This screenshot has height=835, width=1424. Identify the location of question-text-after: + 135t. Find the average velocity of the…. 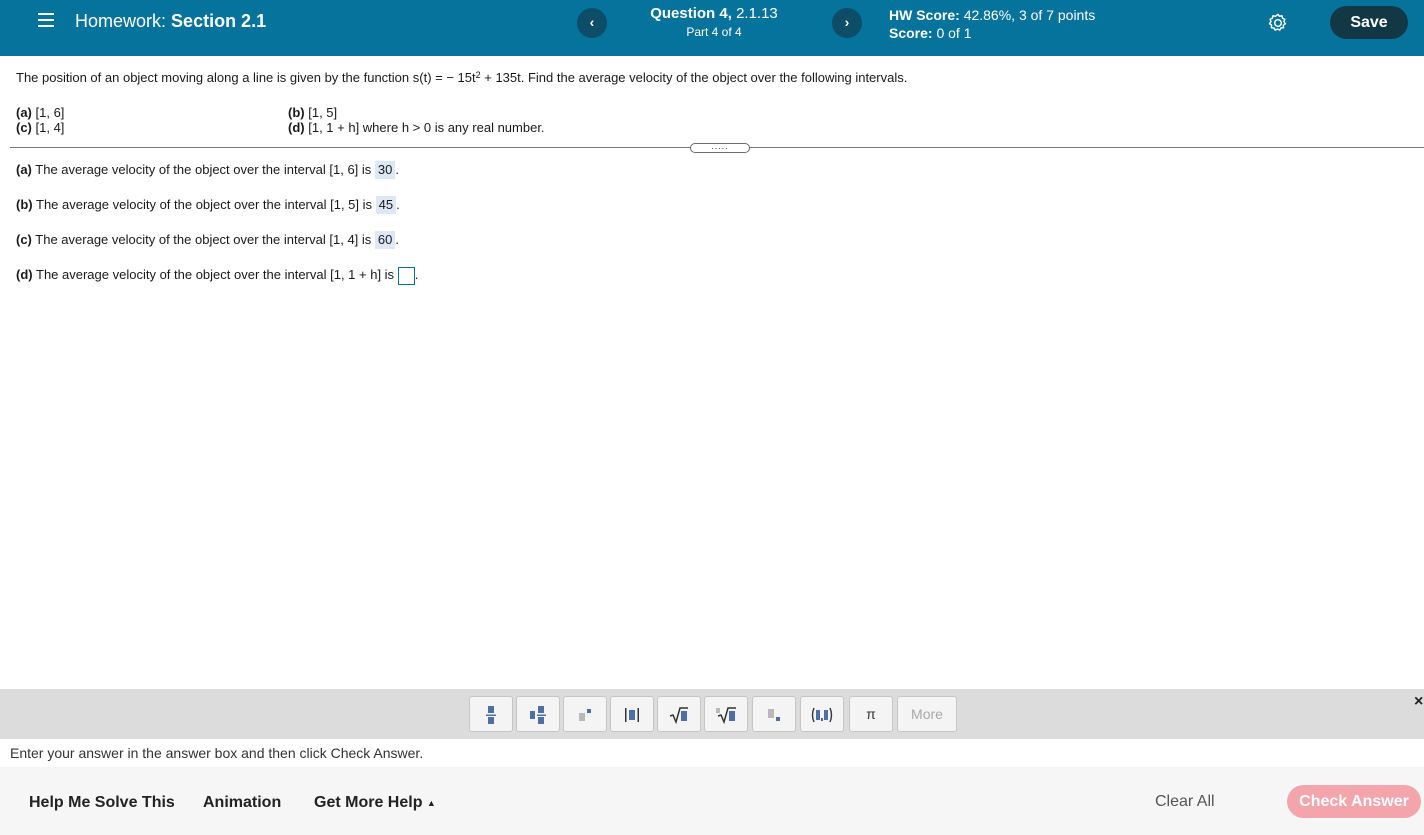
(694, 77).